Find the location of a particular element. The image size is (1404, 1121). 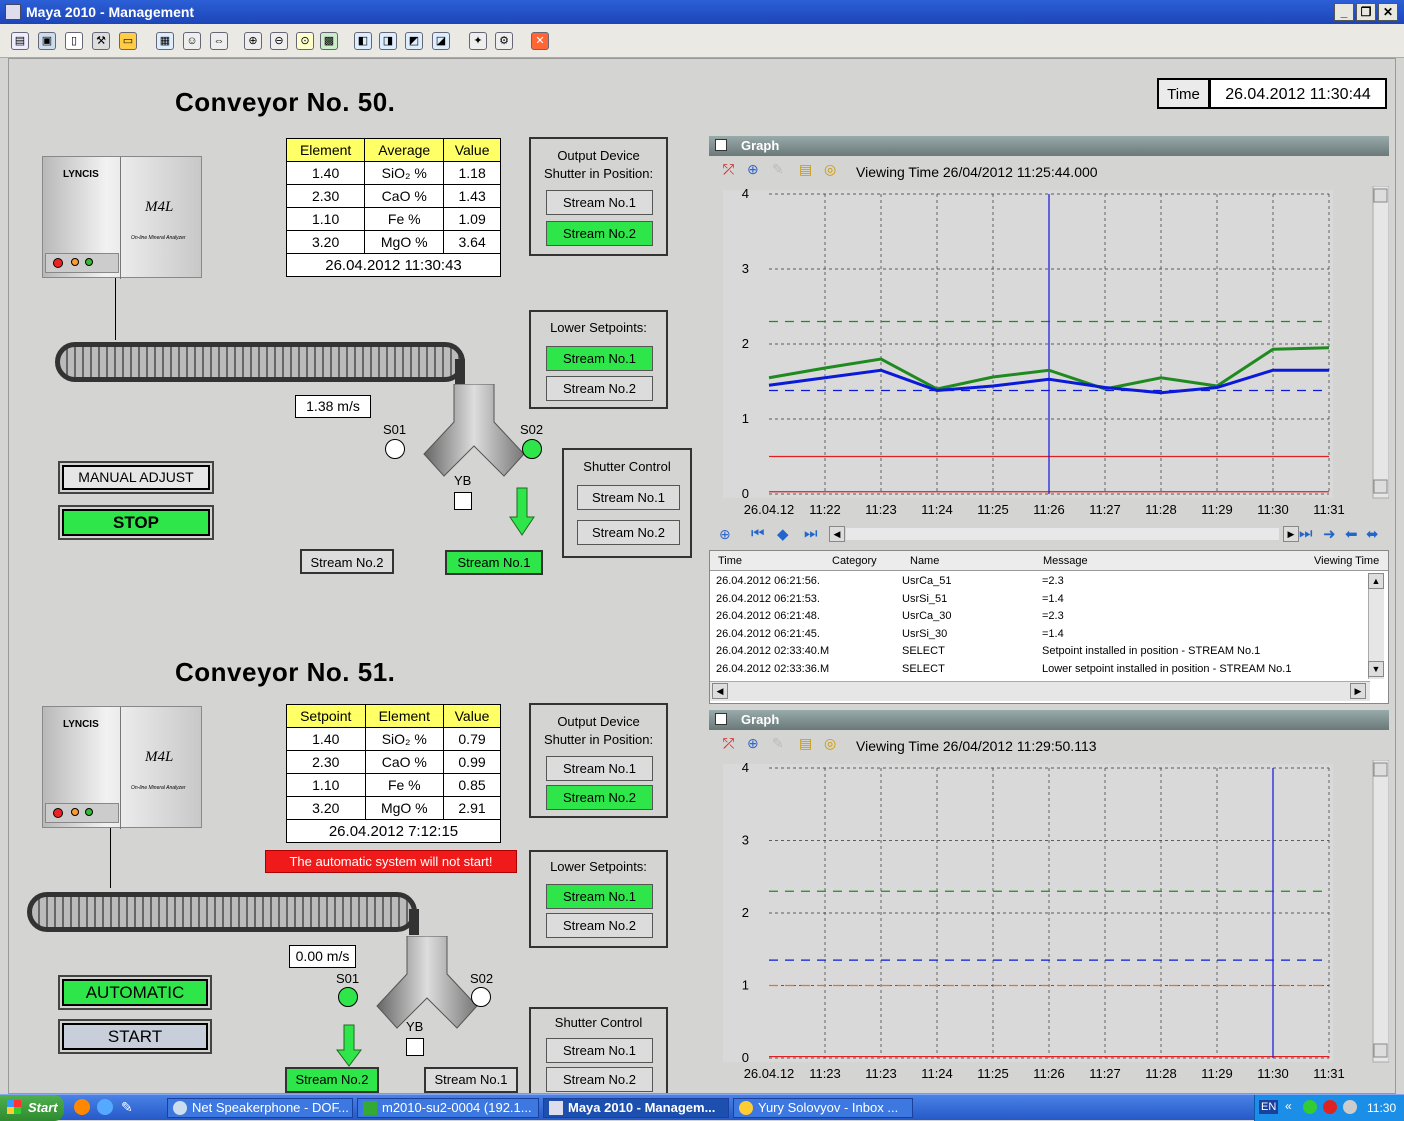

users-icon: ☺ is located at coordinates (192, 41).